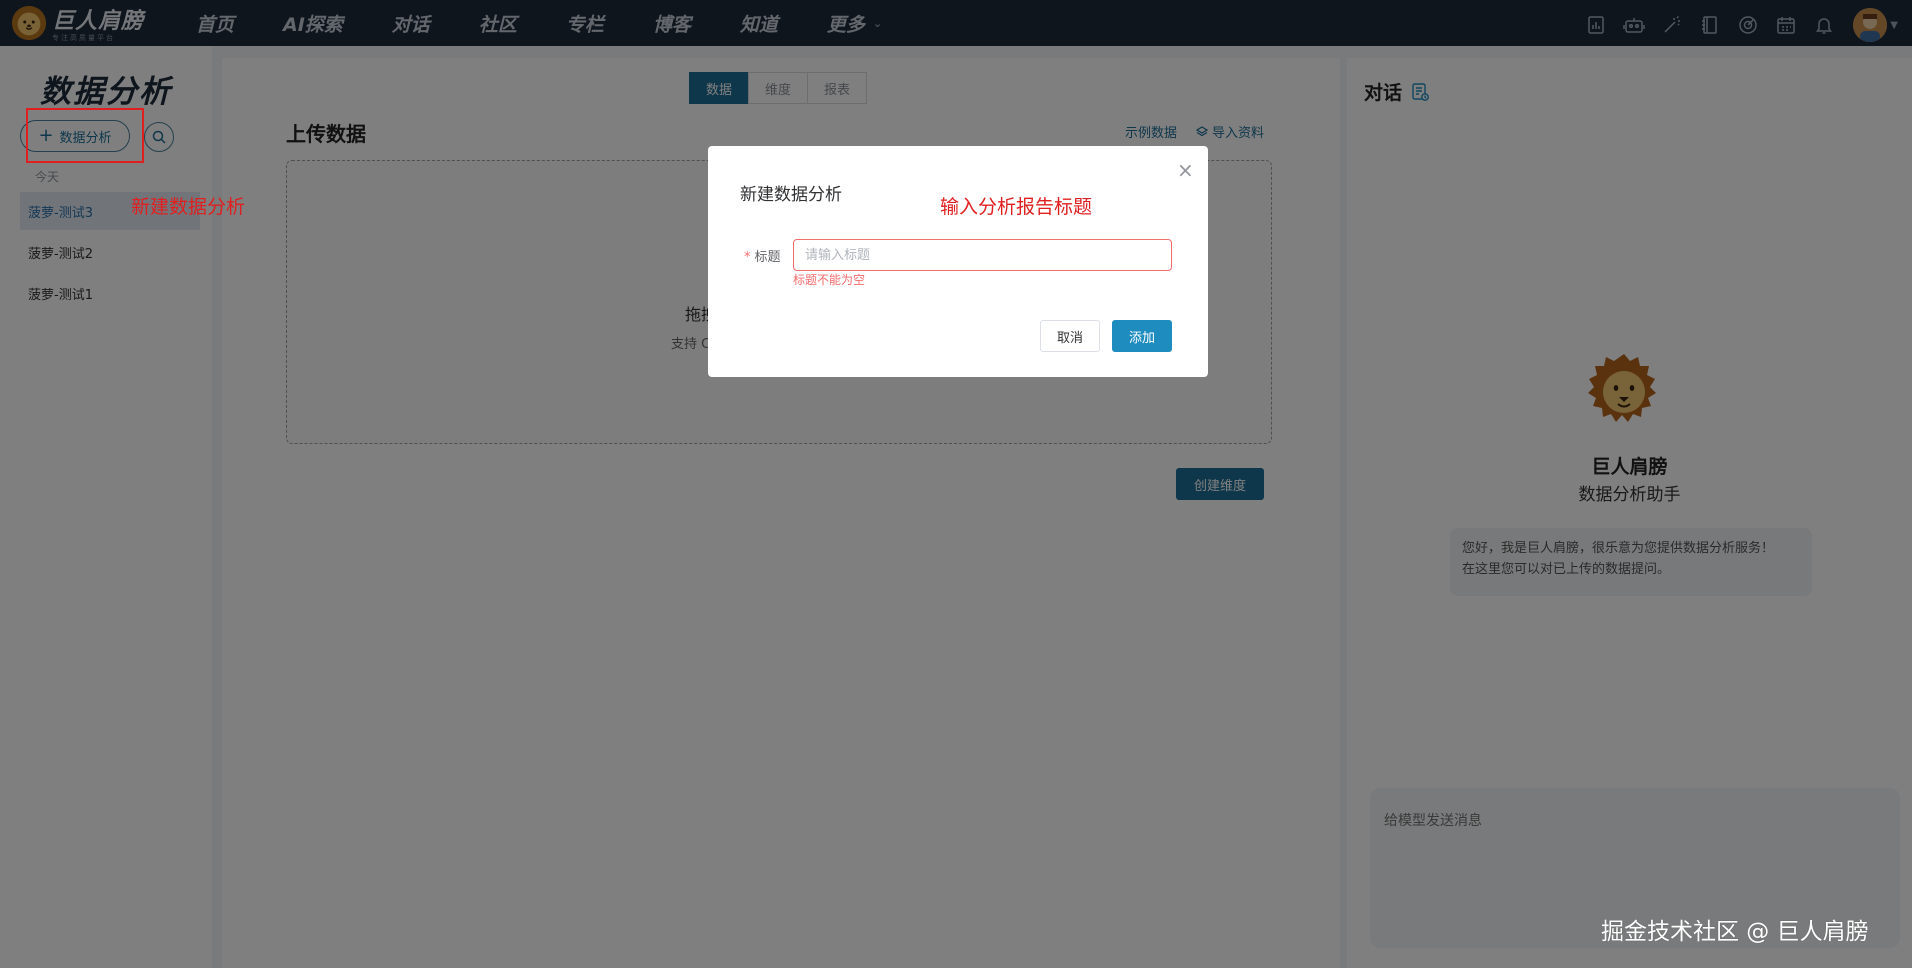  I want to click on annotation-new-analysis: 新建数据分析, so click(188, 207).